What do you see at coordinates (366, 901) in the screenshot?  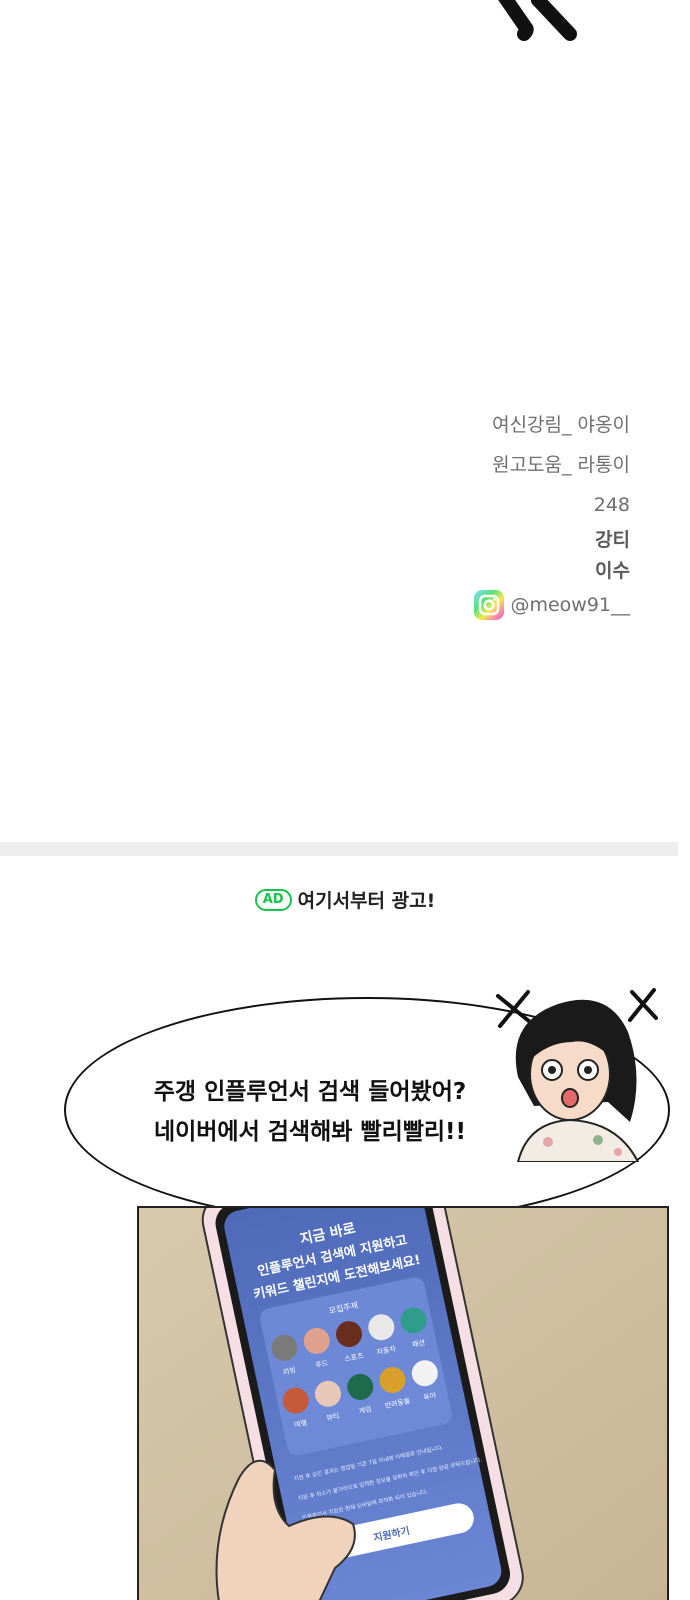 I see `ad-header-text: 여기서부터 광고!` at bounding box center [366, 901].